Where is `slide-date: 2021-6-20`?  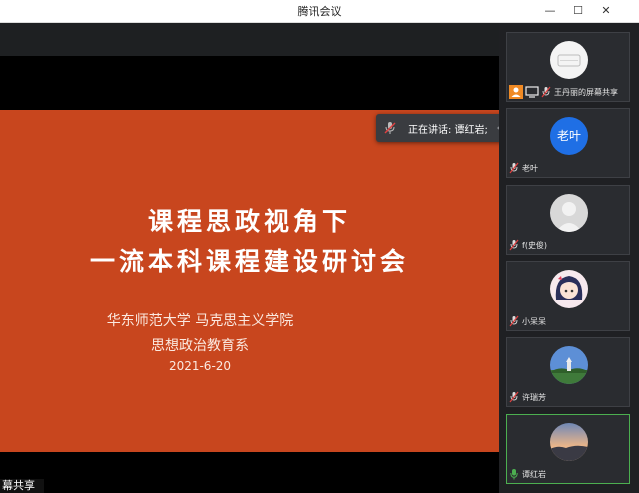 slide-date: 2021-6-20 is located at coordinates (200, 366).